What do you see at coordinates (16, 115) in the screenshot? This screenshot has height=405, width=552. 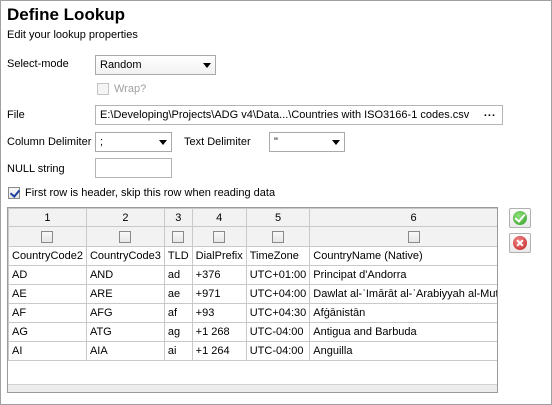 I see `file-label: File` at bounding box center [16, 115].